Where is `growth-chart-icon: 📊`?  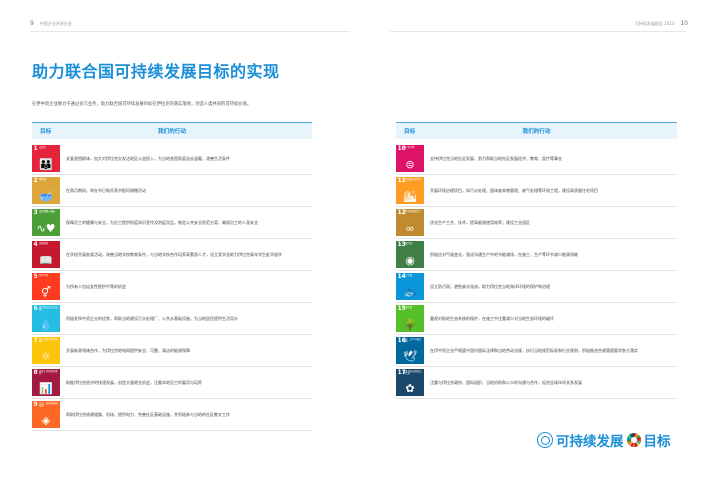
growth-chart-icon: 📊 is located at coordinates (46, 388).